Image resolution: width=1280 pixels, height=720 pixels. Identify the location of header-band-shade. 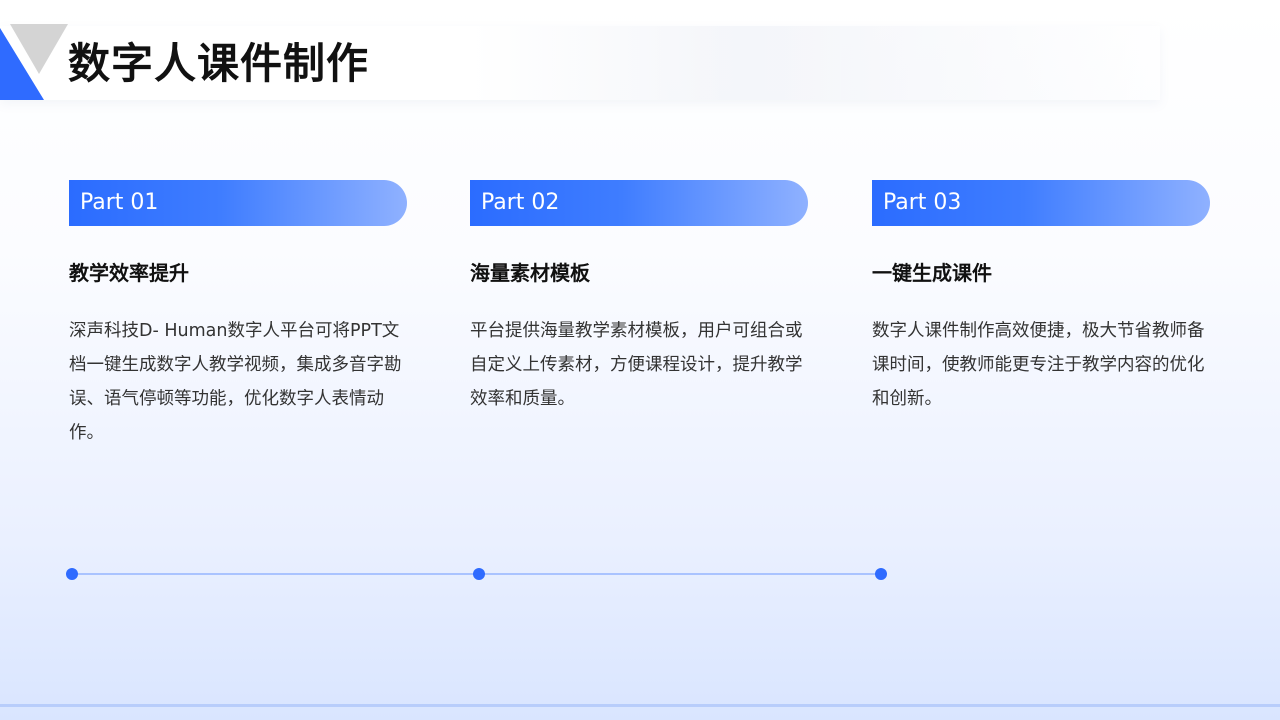
(815, 63).